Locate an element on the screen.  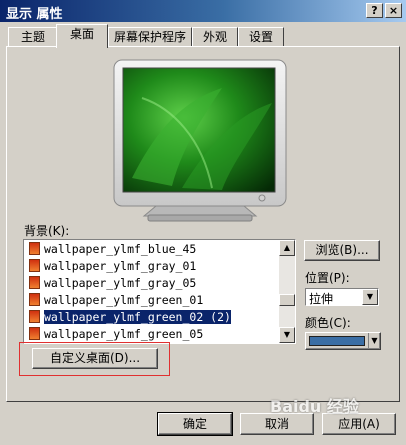
window-title: 显示 属性 is located at coordinates (34, 14).